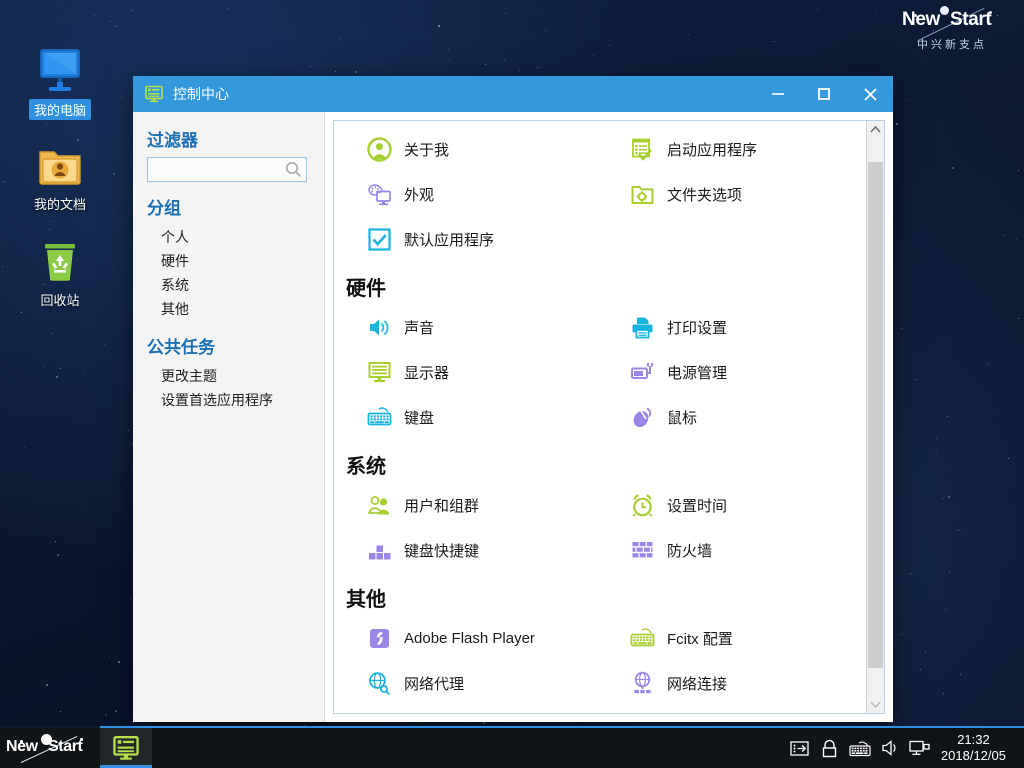  I want to click on settings-item-shortcuts: 键盘快捷键, so click(471, 550).